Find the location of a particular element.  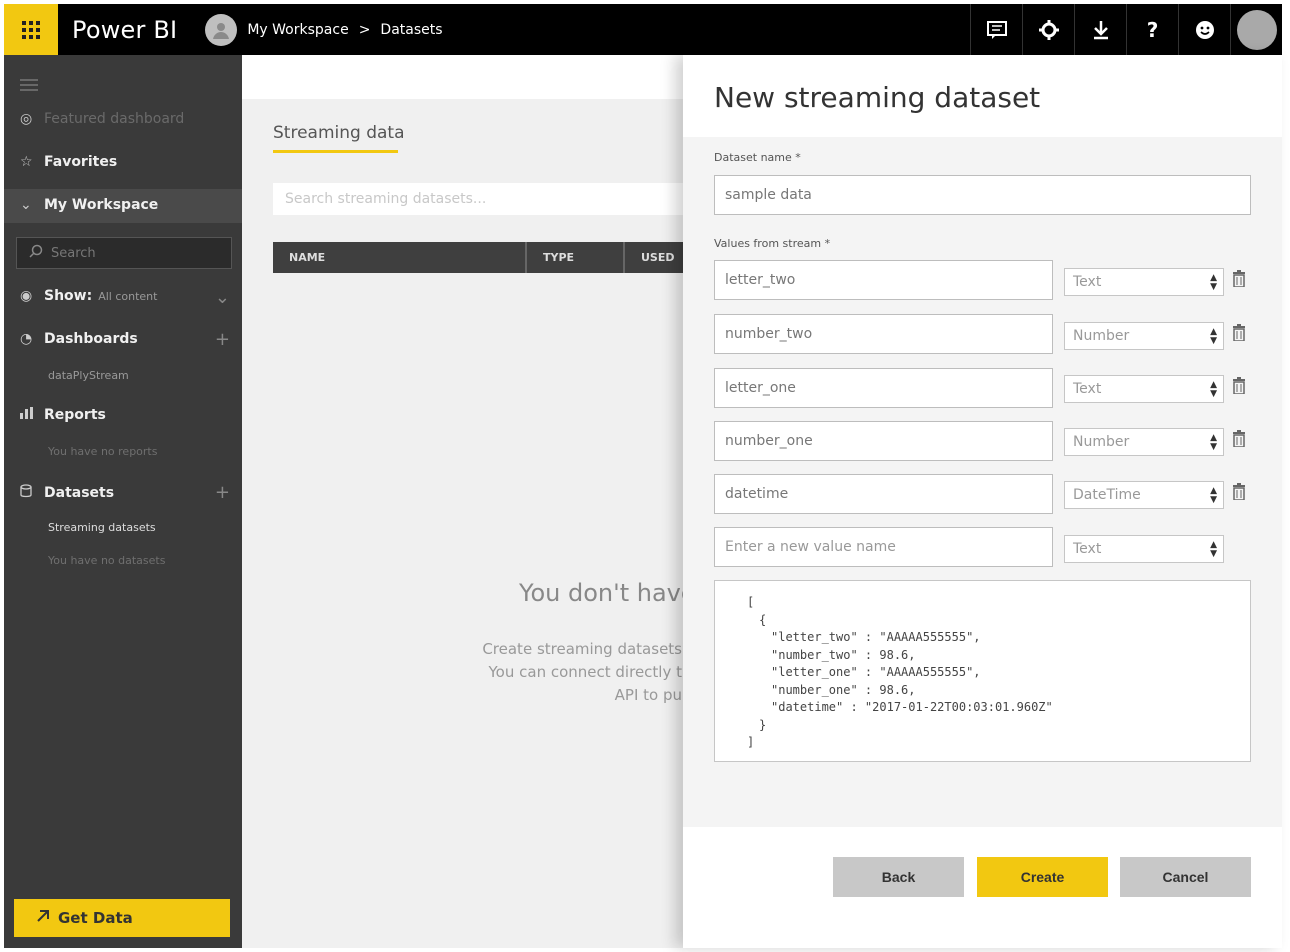

sidebar-item-show: ◉ Show: All content is located at coordinates (88, 296).